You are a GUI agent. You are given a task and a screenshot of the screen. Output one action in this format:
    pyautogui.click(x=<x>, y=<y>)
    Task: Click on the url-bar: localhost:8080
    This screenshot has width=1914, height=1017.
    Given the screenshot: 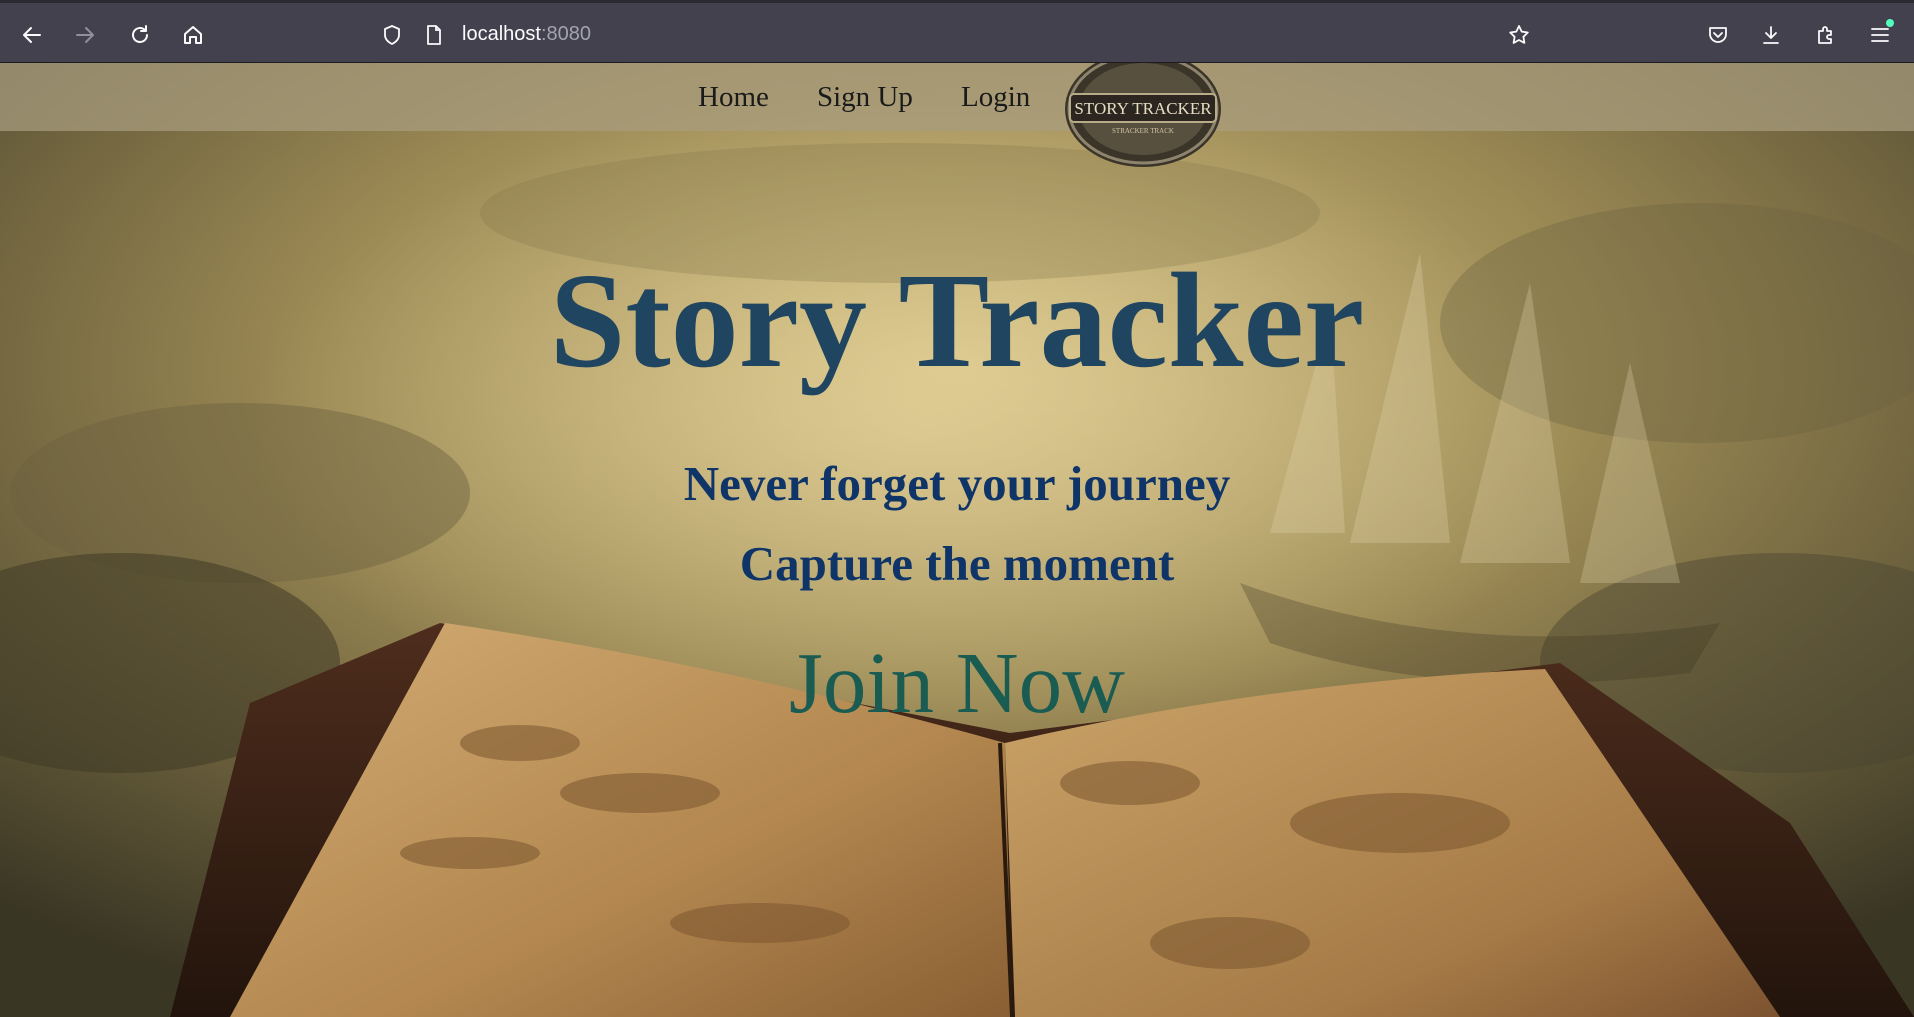 What is the action you would take?
    pyautogui.click(x=526, y=34)
    